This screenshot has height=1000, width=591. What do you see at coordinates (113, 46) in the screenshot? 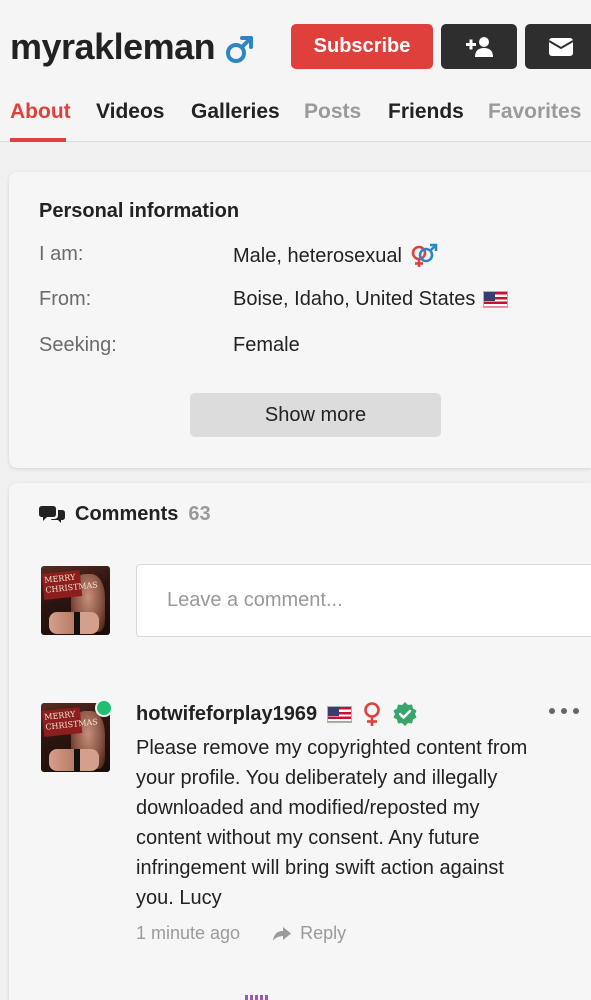
I see `profile-username: myrakleman` at bounding box center [113, 46].